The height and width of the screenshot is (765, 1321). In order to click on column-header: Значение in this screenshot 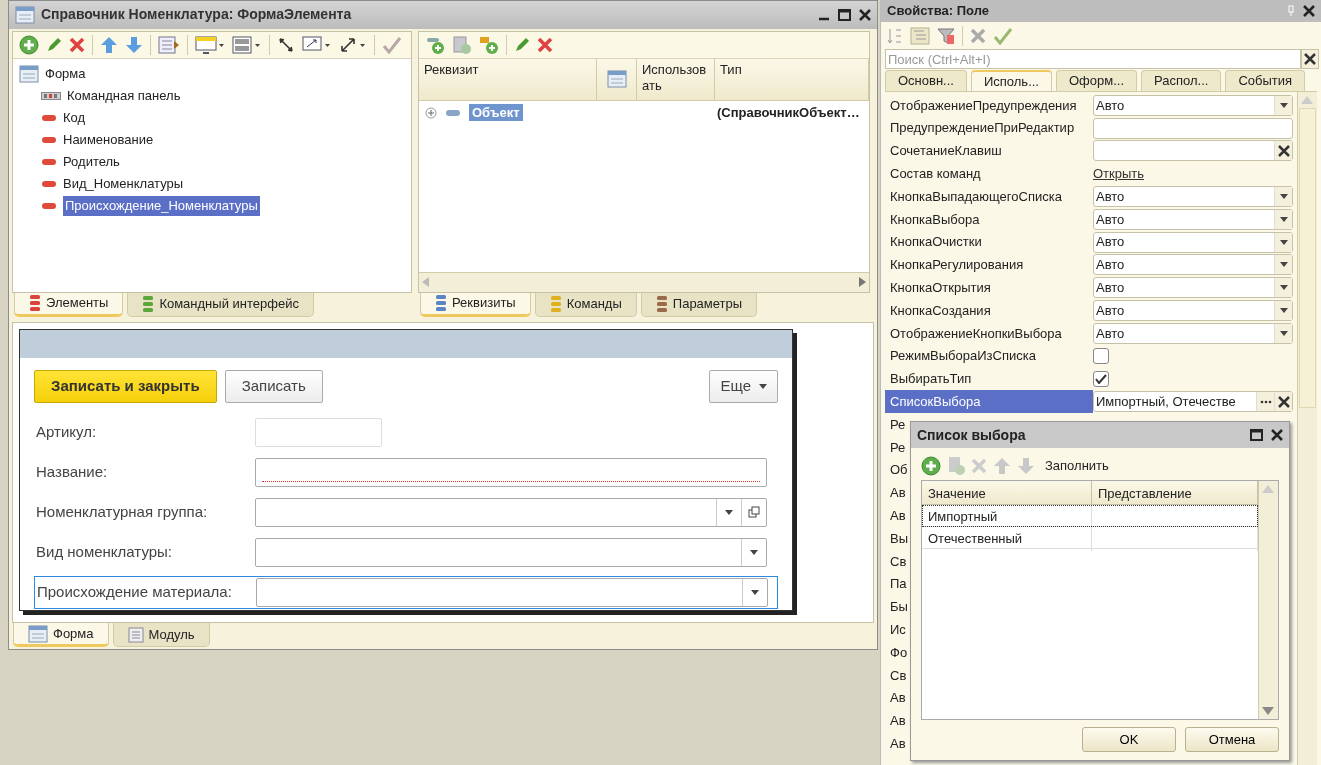, I will do `click(1007, 494)`.